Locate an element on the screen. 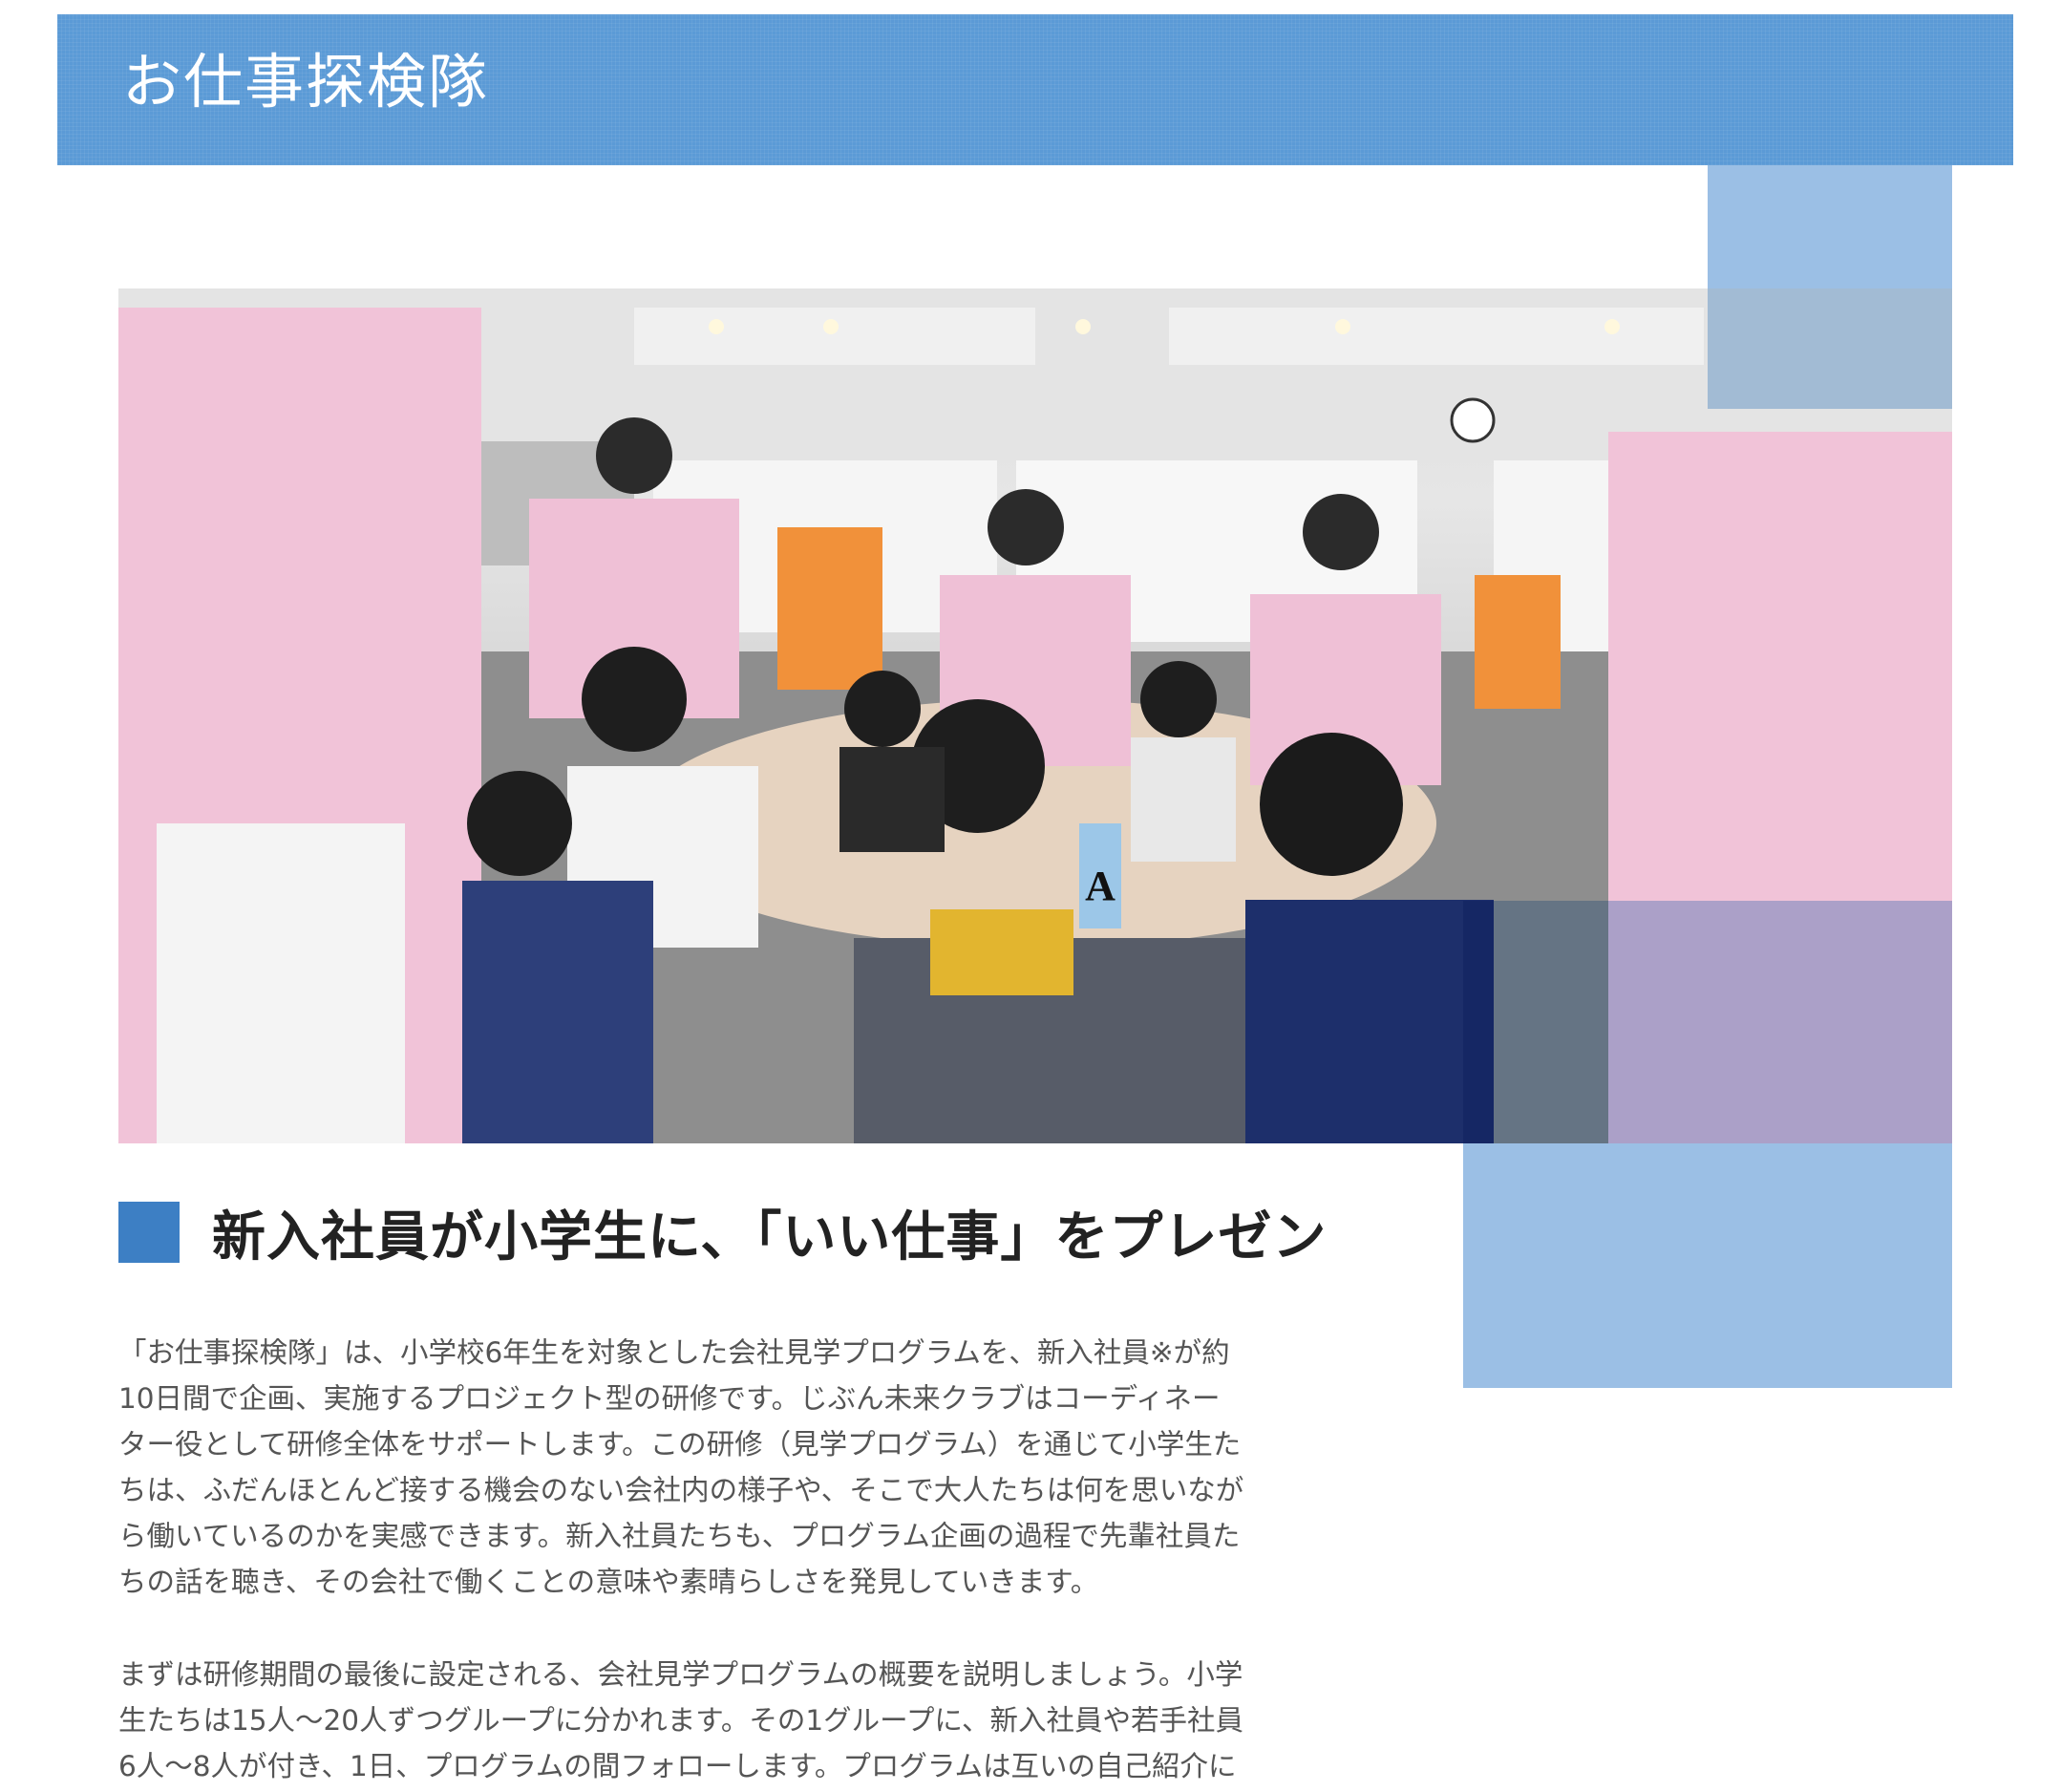  paragraph-line: 10日間で企画、実施するプロジェクト型の研修です。じぶん未来クラブはコーディネー is located at coordinates (669, 1398).